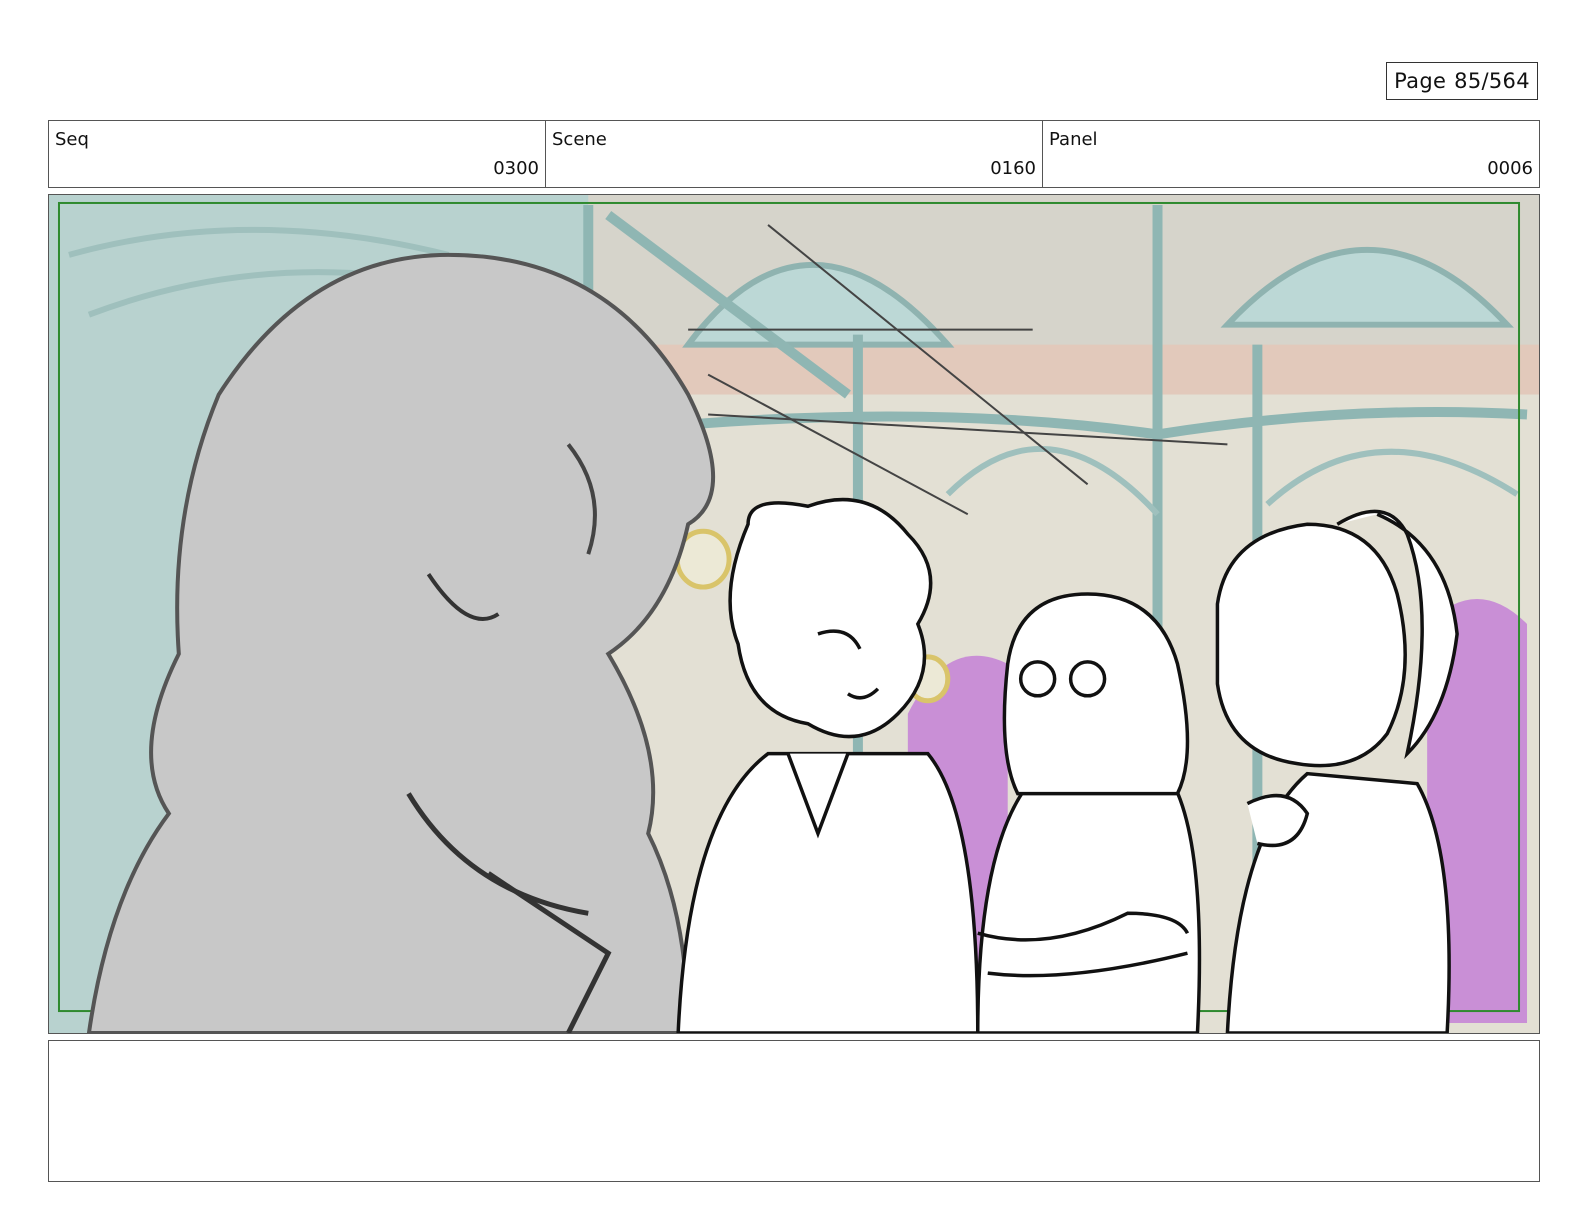 This screenshot has height=1224, width=1584. Describe the element at coordinates (1013, 168) in the screenshot. I see `scene-value: 0160` at that location.